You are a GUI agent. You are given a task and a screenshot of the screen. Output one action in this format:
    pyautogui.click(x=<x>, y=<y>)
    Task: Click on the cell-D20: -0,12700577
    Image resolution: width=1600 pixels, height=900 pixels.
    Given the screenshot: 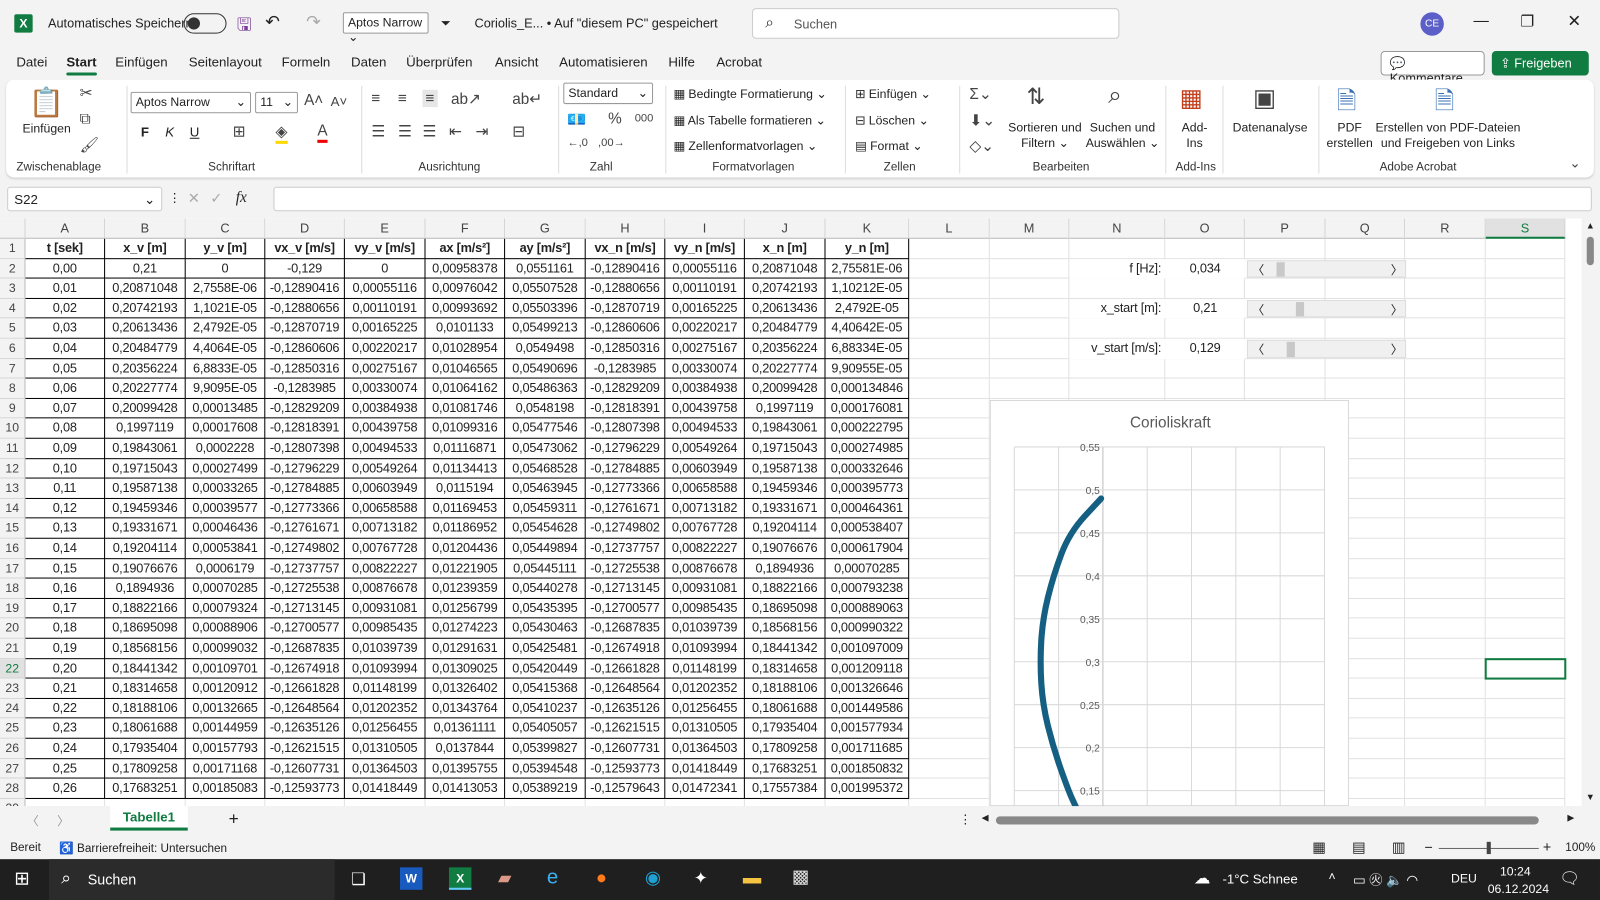 What is the action you would take?
    pyautogui.click(x=305, y=628)
    